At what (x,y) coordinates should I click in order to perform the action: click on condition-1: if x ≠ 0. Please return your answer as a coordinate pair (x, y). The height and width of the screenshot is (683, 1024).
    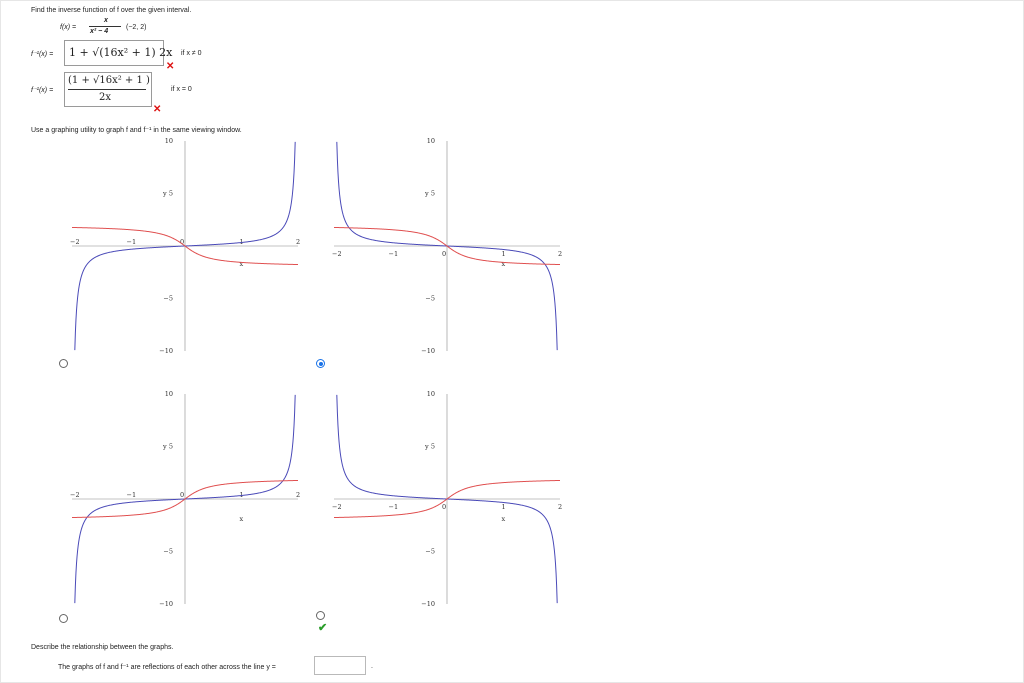
    Looking at the image, I should click on (191, 53).